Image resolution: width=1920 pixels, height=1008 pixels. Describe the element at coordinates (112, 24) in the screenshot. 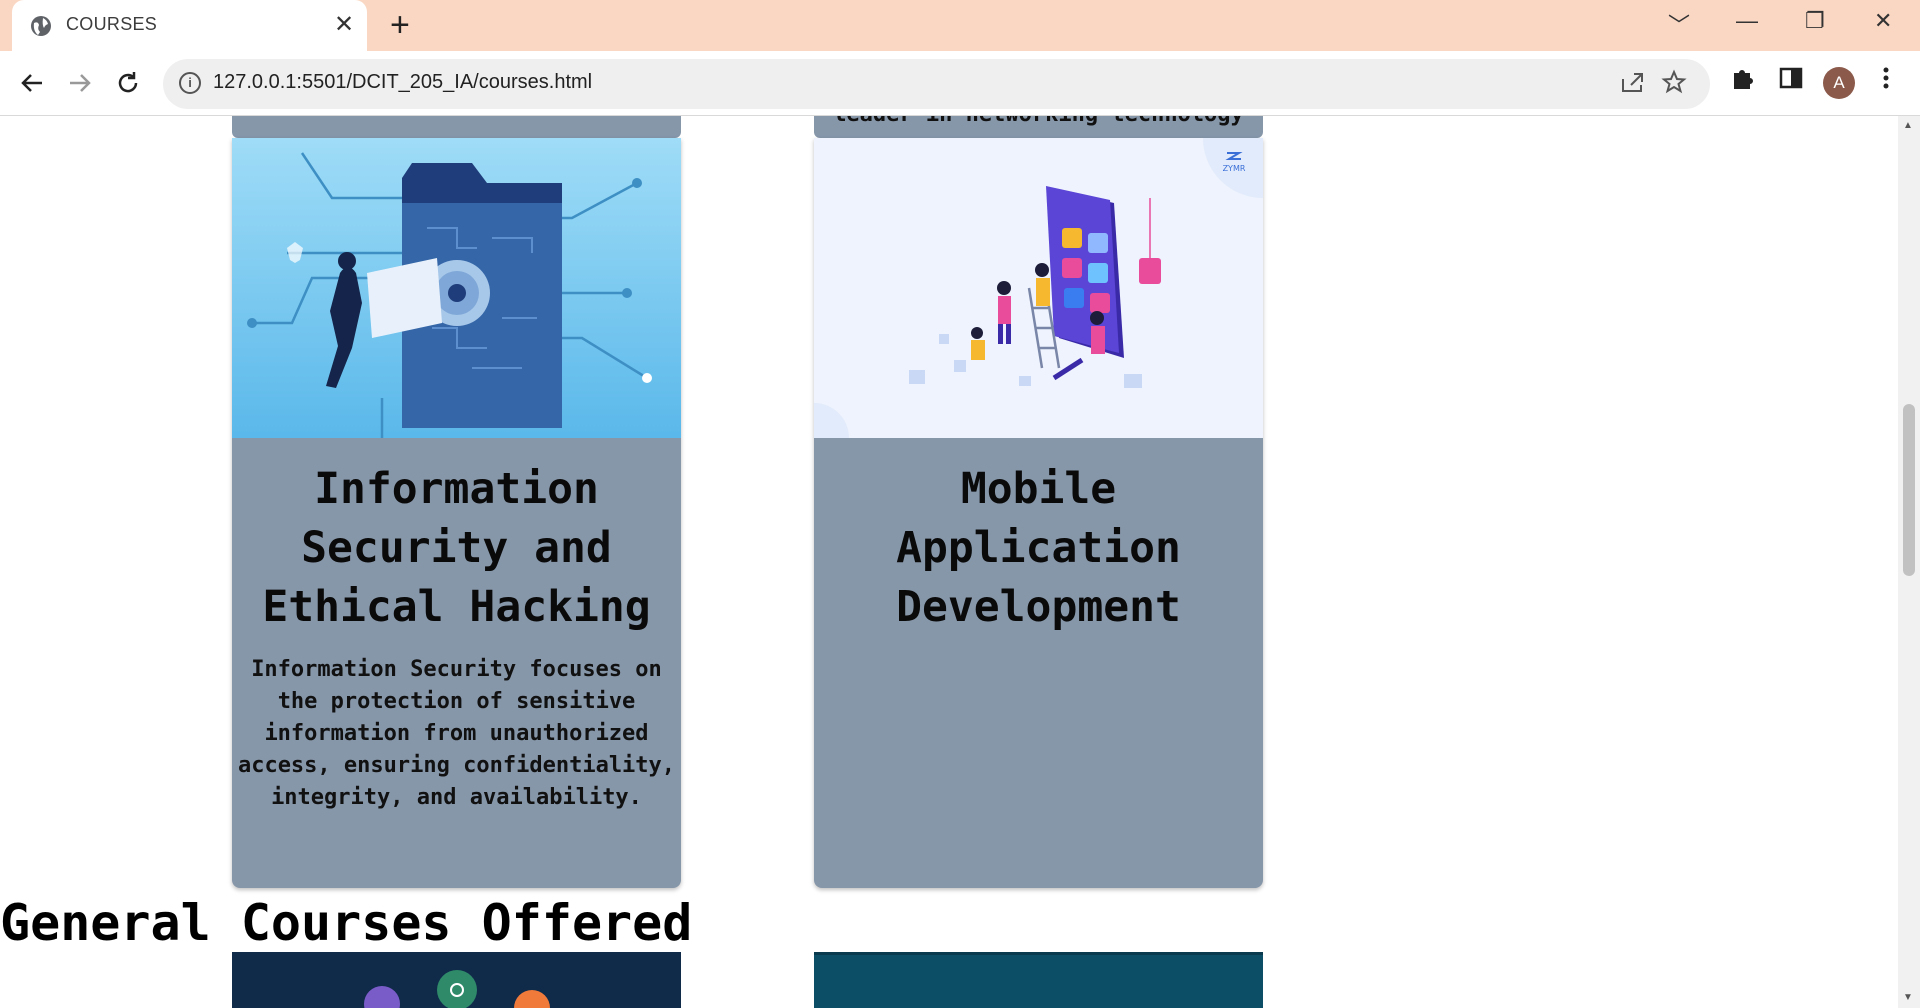

I see `tab-title: COURSES` at that location.